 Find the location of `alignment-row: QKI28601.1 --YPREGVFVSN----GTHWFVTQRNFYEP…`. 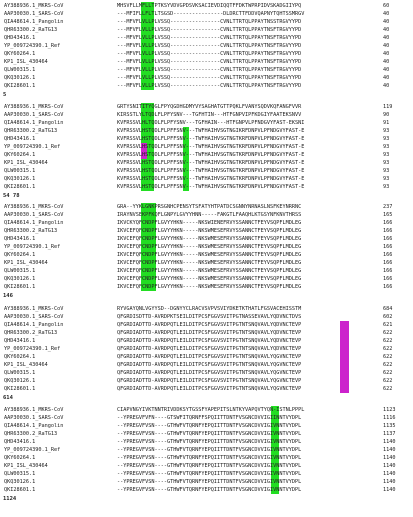

alignment-row: QKI28601.1 --YPREGVFVSN----GTHWFVTQRNFYEP… is located at coordinates (206, 490).